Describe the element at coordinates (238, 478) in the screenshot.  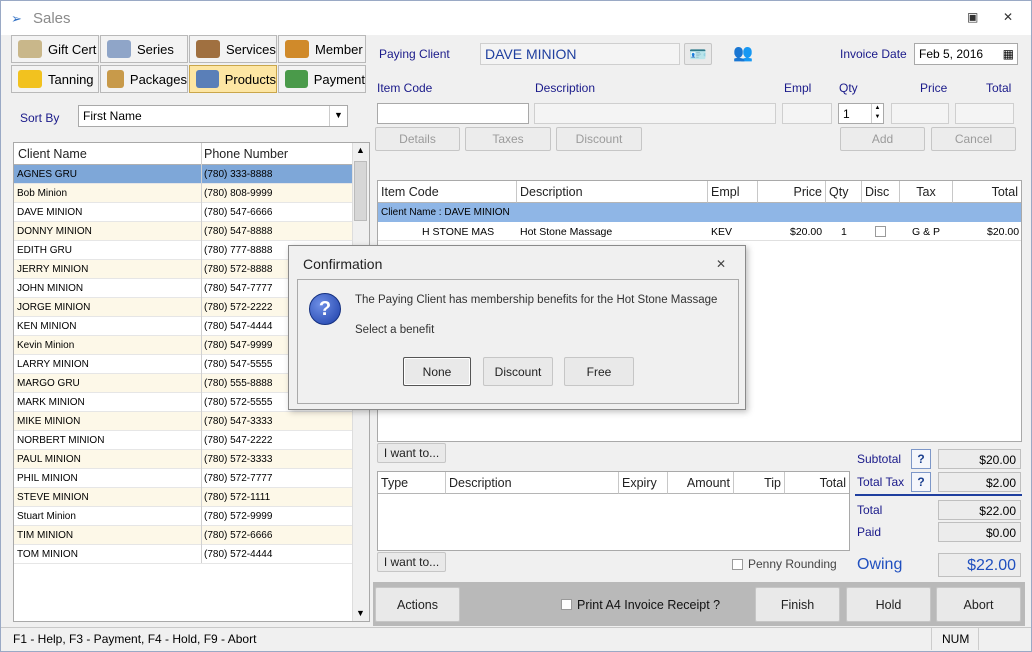
I see `client-phone-cell: (780) 572-7777` at that location.